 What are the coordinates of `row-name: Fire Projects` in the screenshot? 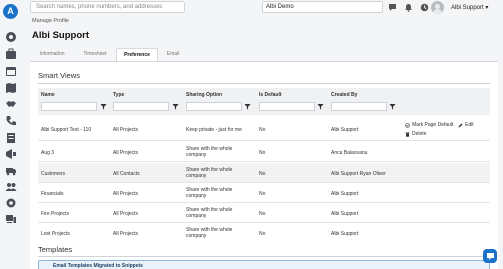 It's located at (55, 214).